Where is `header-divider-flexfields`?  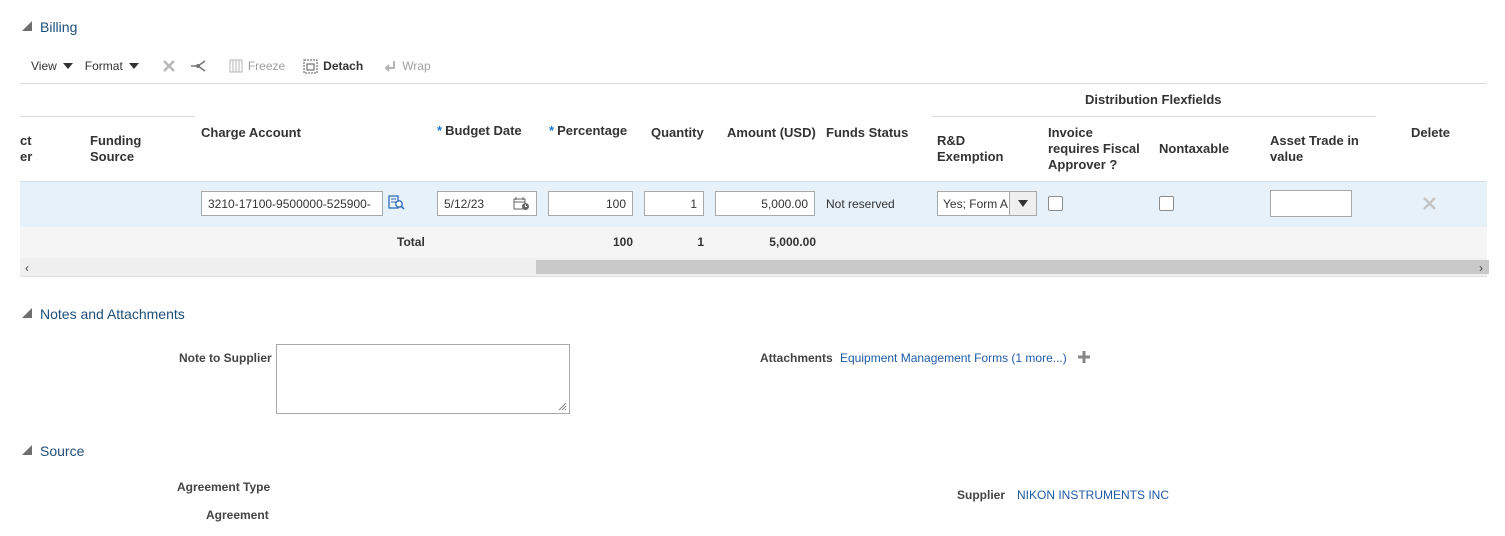
header-divider-flexfields is located at coordinates (1154, 116).